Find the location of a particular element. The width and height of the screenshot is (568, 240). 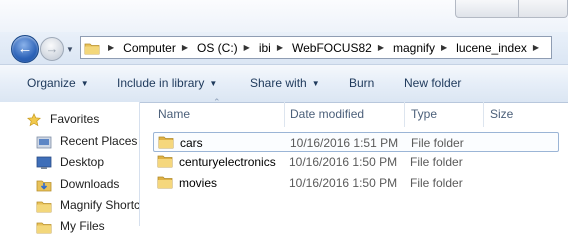

sidebar-item-my-files: My Files is located at coordinates (70, 226).